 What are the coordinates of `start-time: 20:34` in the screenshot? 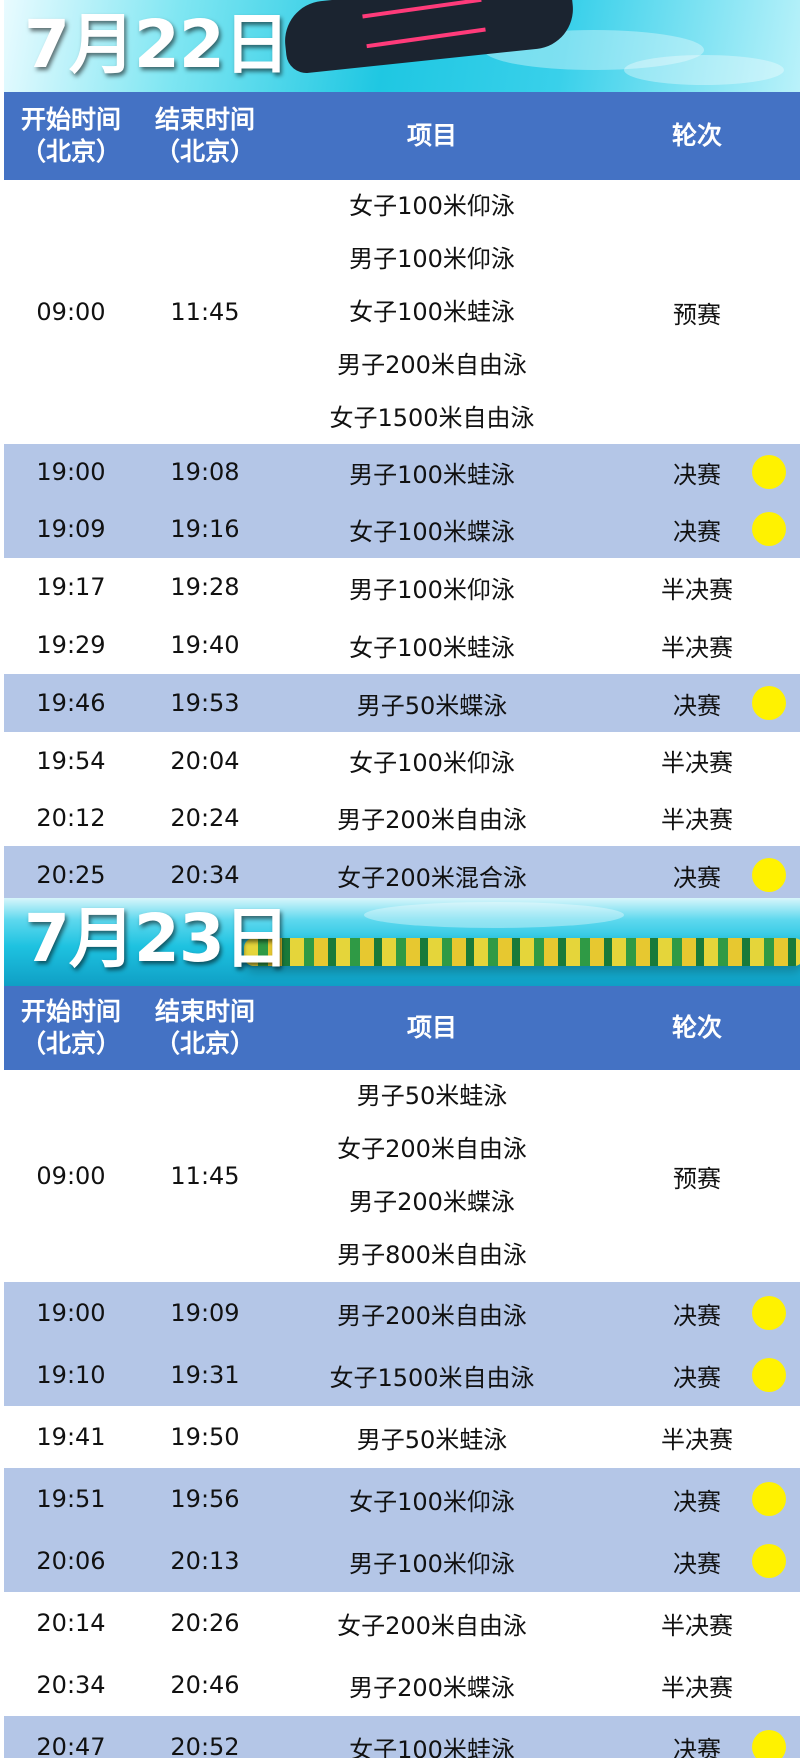 It's located at (71, 1685).